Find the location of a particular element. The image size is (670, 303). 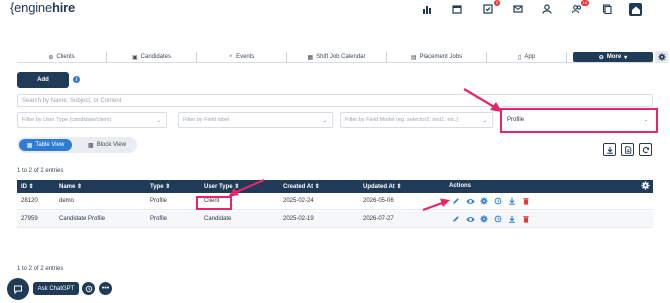

mobile-icon: ▯ is located at coordinates (520, 57).